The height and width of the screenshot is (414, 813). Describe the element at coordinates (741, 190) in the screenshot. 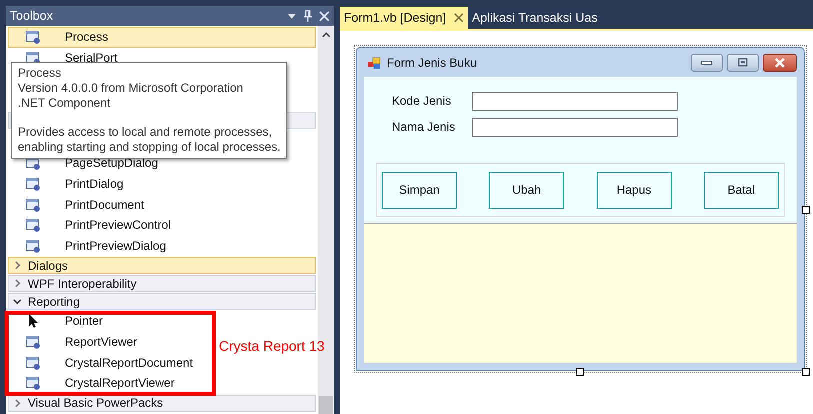

I see `form-button: Batal` at that location.